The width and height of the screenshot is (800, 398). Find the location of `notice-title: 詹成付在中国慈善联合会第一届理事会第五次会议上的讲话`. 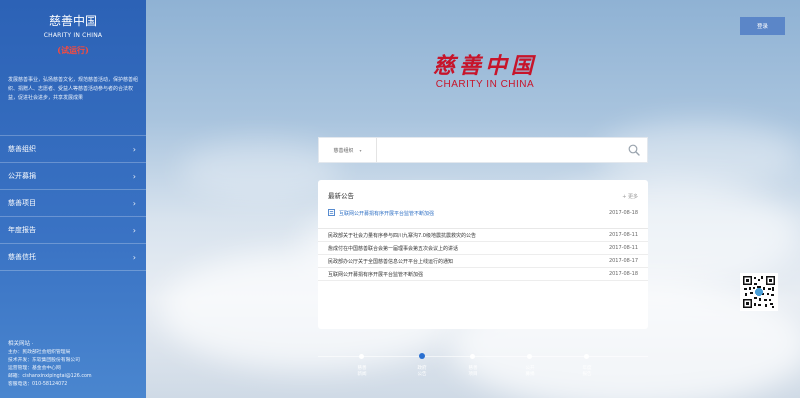

notice-title: 詹成付在中国慈善联合会第一届理事会第五次会议上的讲话 is located at coordinates (393, 248).